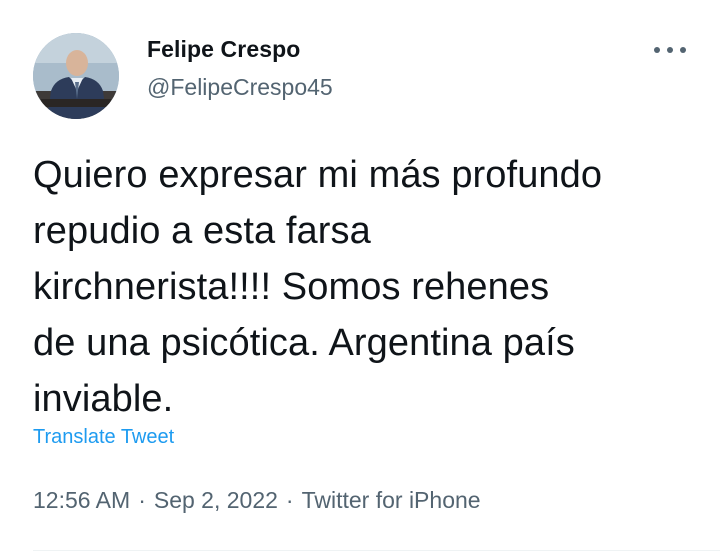 Image resolution: width=720 pixels, height=553 pixels. Describe the element at coordinates (376, 550) in the screenshot. I see `divider` at that location.